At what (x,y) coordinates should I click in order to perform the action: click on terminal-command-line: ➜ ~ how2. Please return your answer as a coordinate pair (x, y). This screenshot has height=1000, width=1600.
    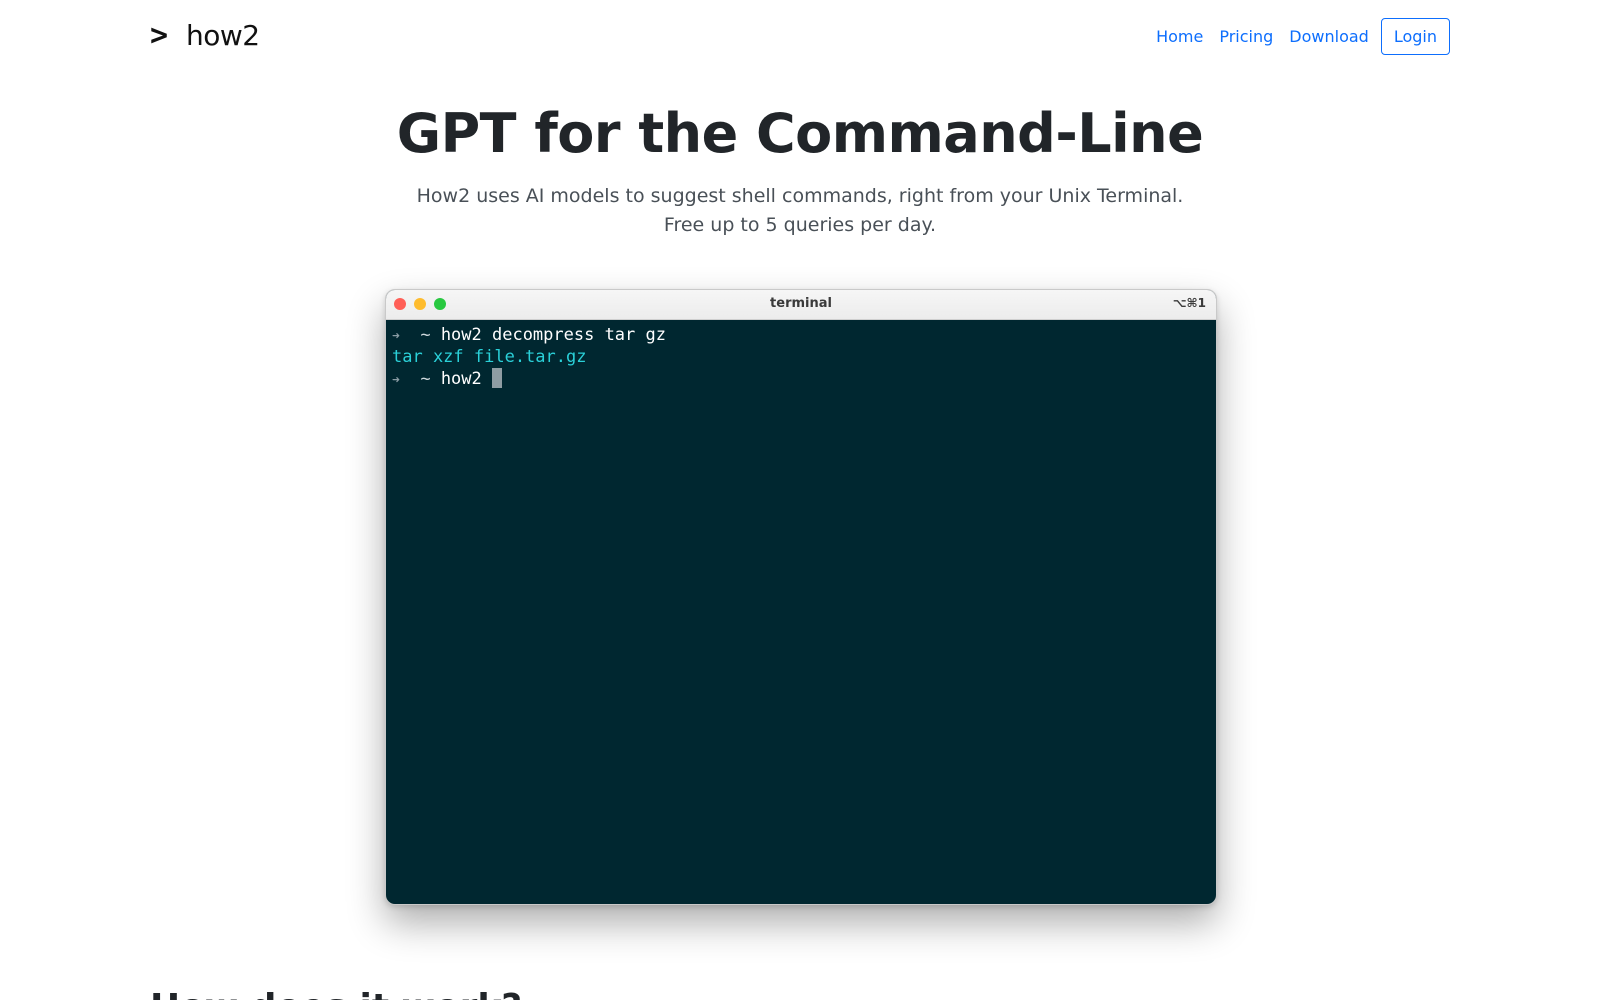
    Looking at the image, I should click on (801, 379).